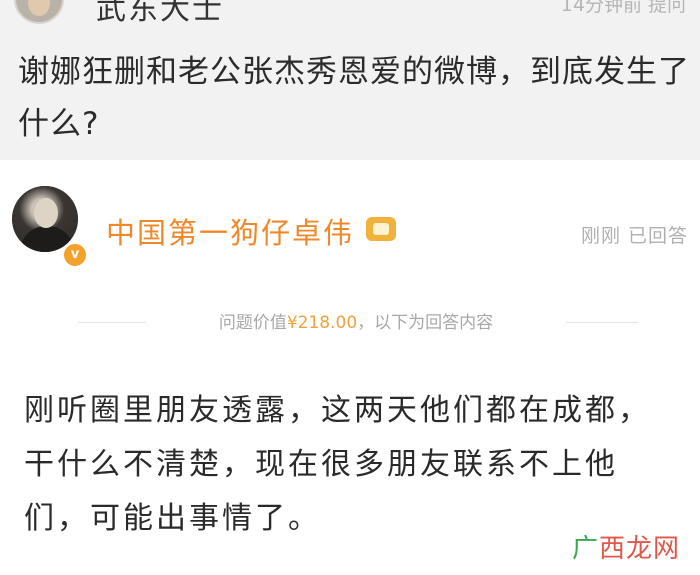 The image size is (700, 575). I want to click on verified-icon: v, so click(75, 255).